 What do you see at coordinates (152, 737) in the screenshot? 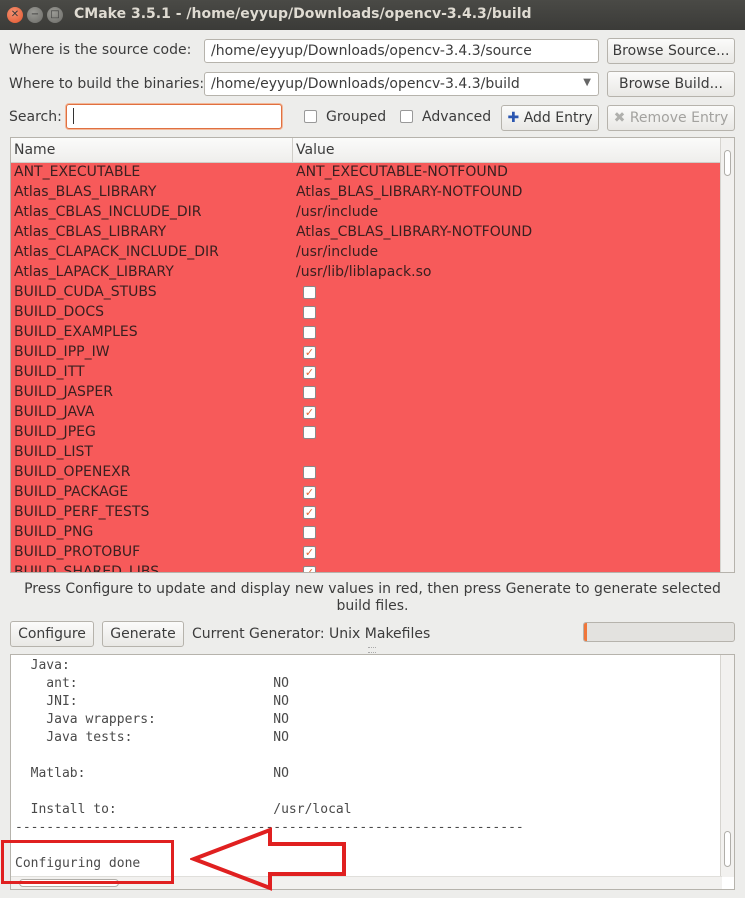
I see `log-line: Java tests: NO` at bounding box center [152, 737].